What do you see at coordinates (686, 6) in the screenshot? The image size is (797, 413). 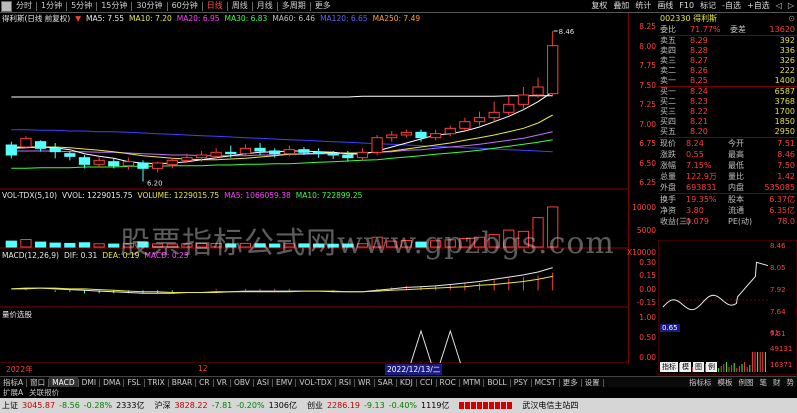 I see `toolbar-action-4: F10` at bounding box center [686, 6].